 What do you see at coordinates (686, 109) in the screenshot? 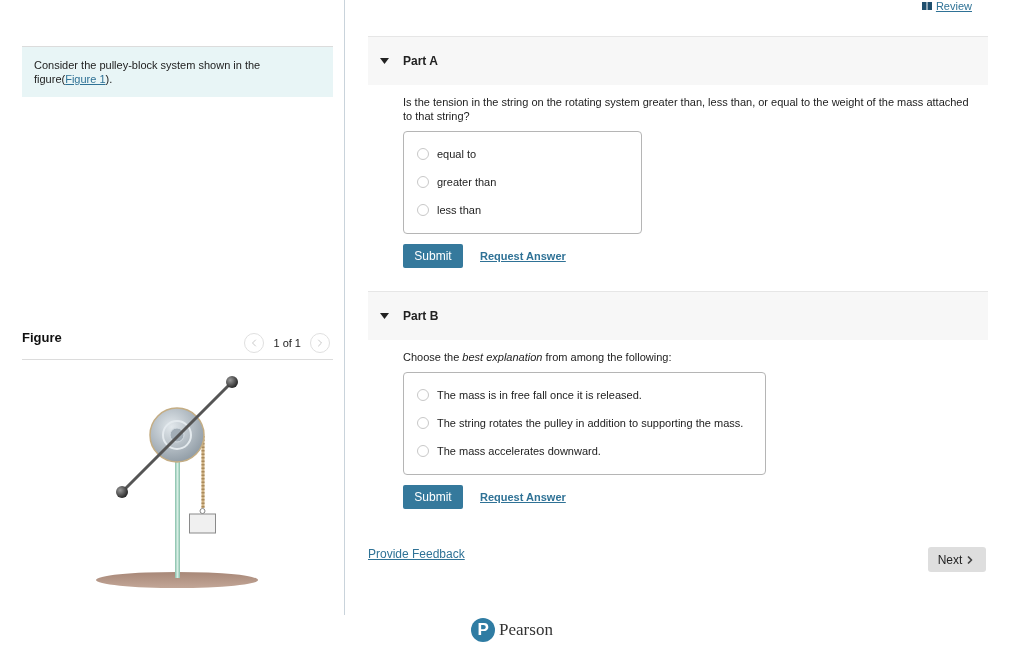
I see `question-text: Is the tension in the string on the rotating system greater than, less than, or equal to the weight of the mass attached to that string?` at bounding box center [686, 109].